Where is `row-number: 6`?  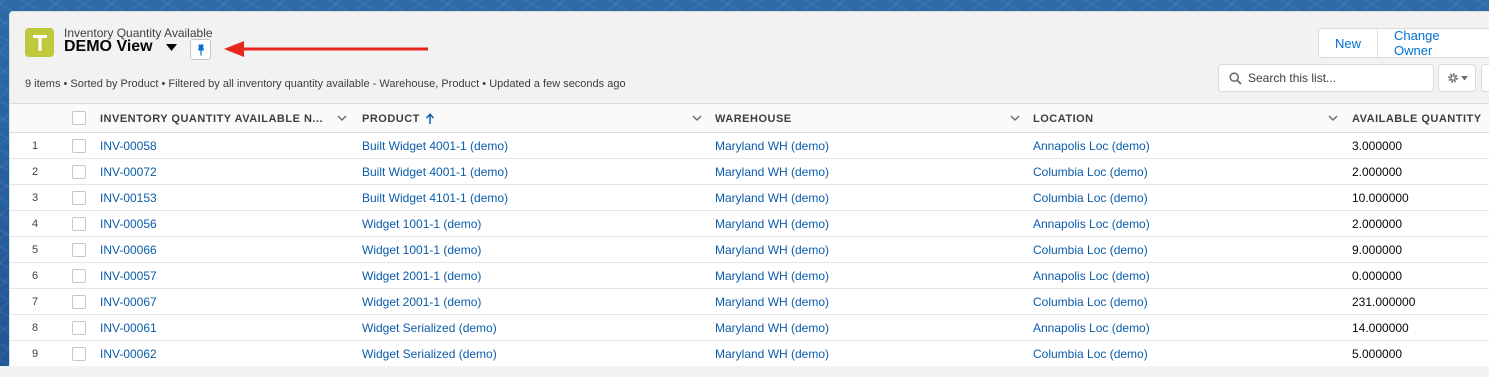
row-number: 6 is located at coordinates (35, 276).